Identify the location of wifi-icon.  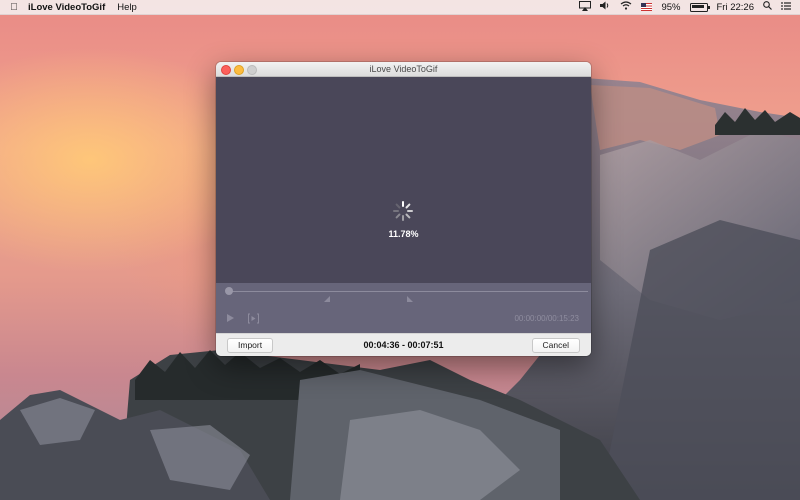
(626, 7).